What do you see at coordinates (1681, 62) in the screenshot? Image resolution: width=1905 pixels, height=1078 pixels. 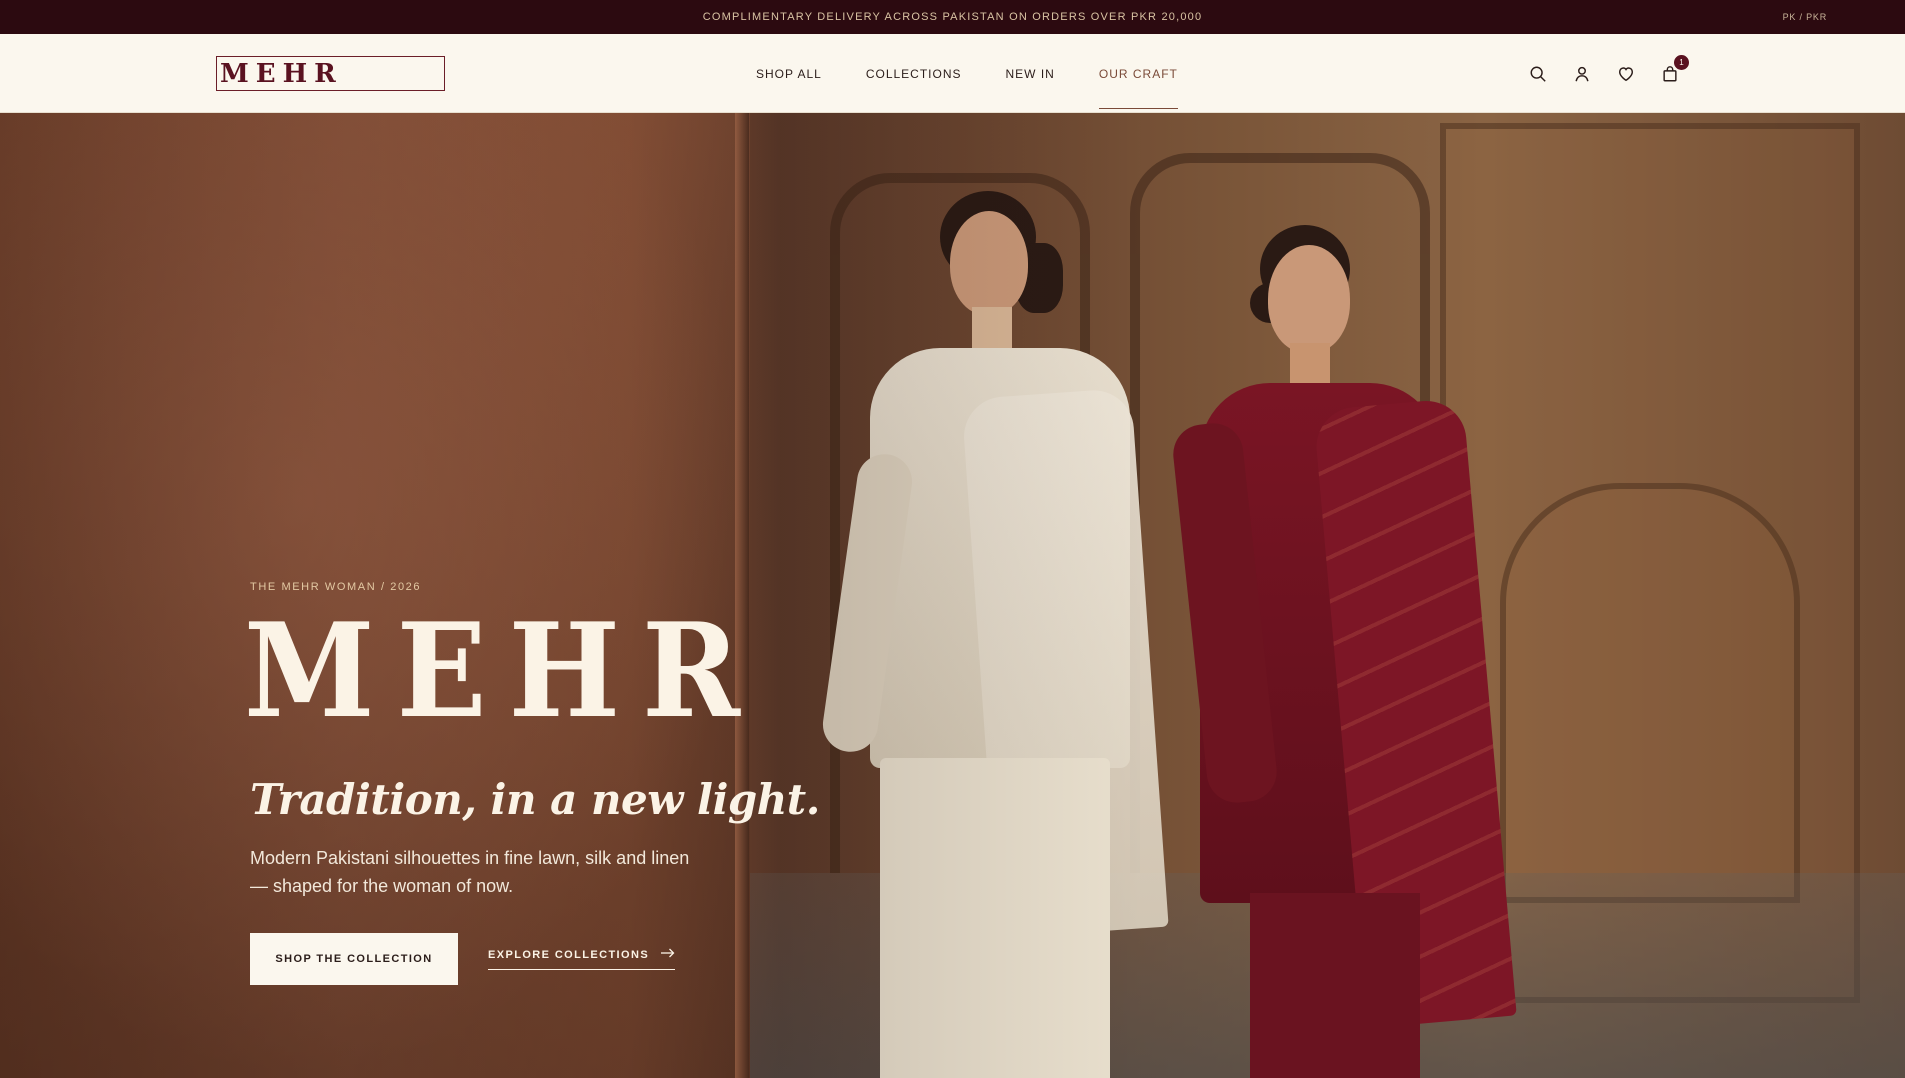 I see `cart-count-badge: 1` at bounding box center [1681, 62].